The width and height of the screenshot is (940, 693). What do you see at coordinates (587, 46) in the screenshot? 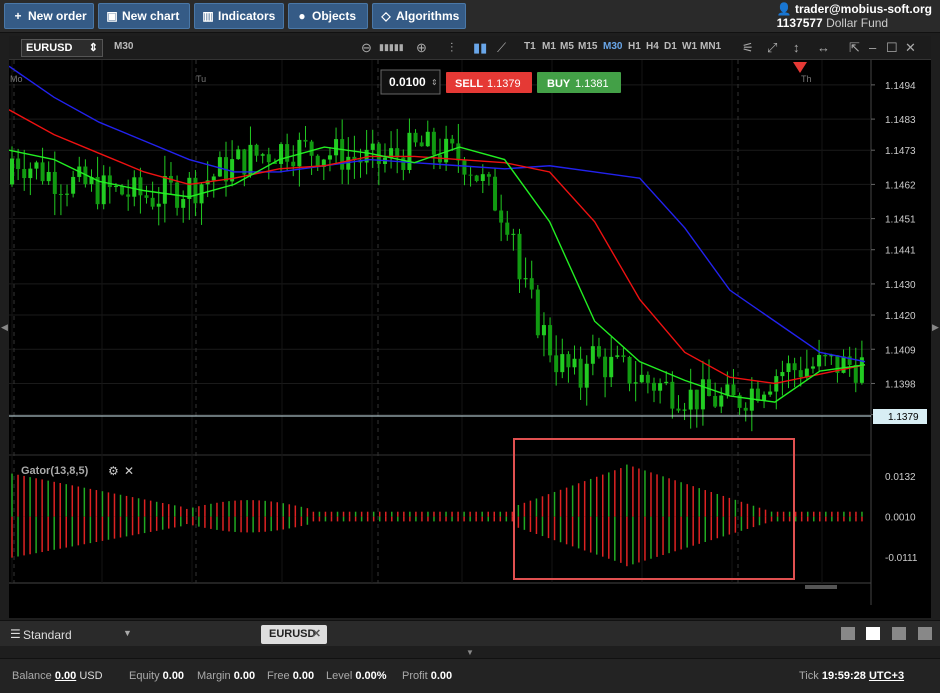
I see `timeframe-m15: M15` at bounding box center [587, 46].